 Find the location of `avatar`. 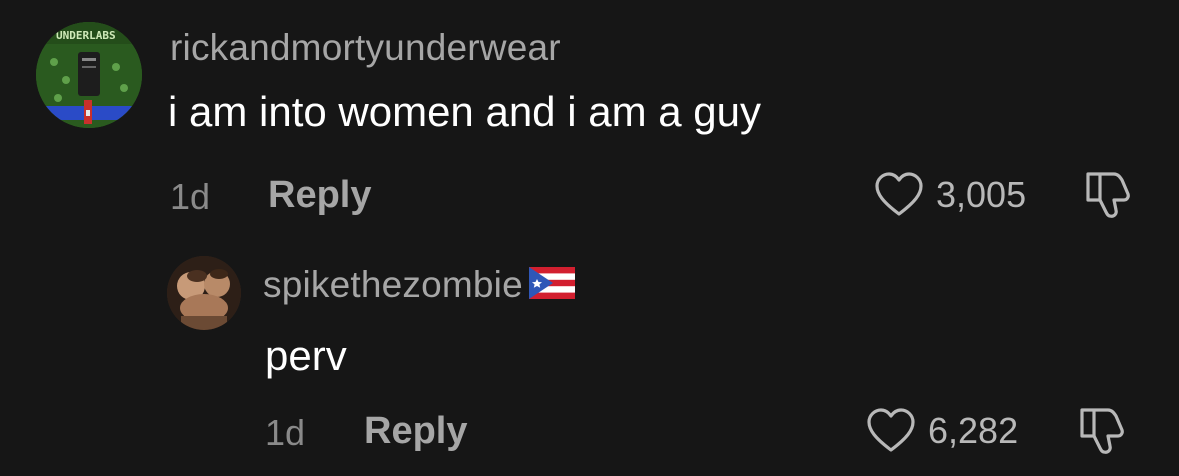

avatar is located at coordinates (204, 293).